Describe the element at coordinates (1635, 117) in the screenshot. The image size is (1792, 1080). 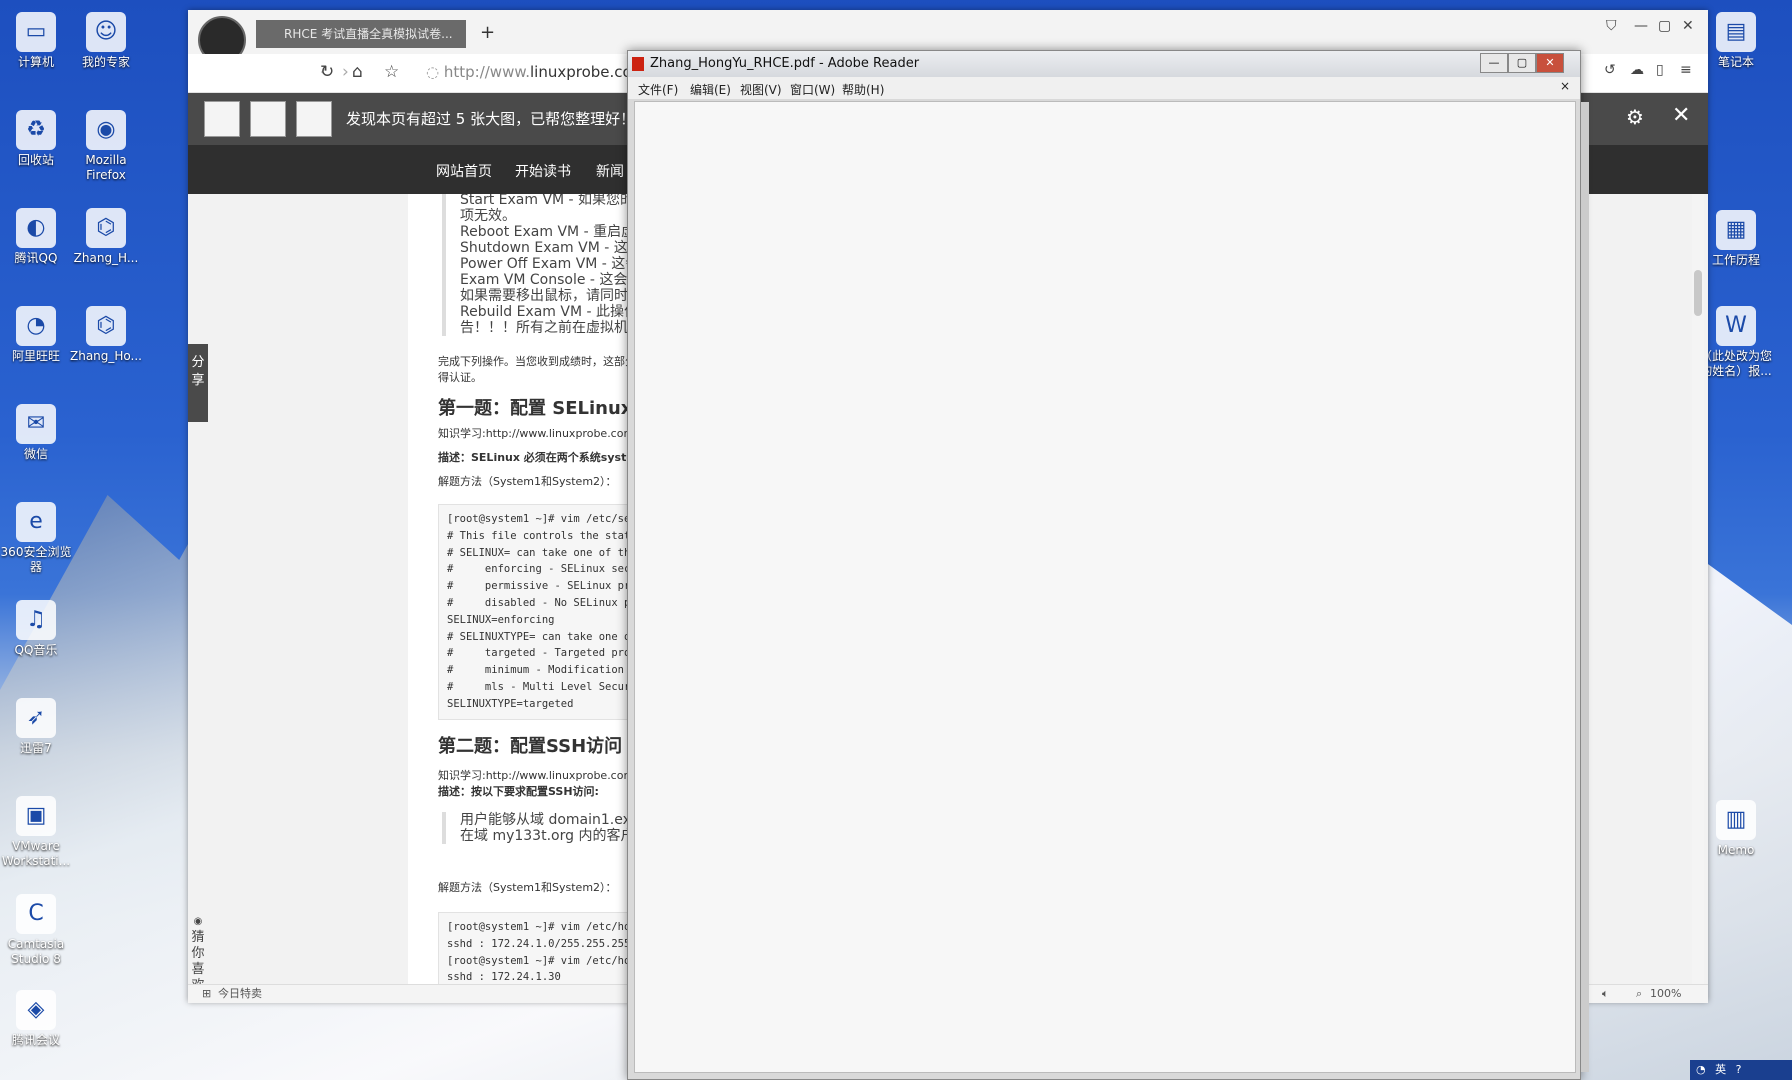
I see `gear-icon: ⚙` at that location.